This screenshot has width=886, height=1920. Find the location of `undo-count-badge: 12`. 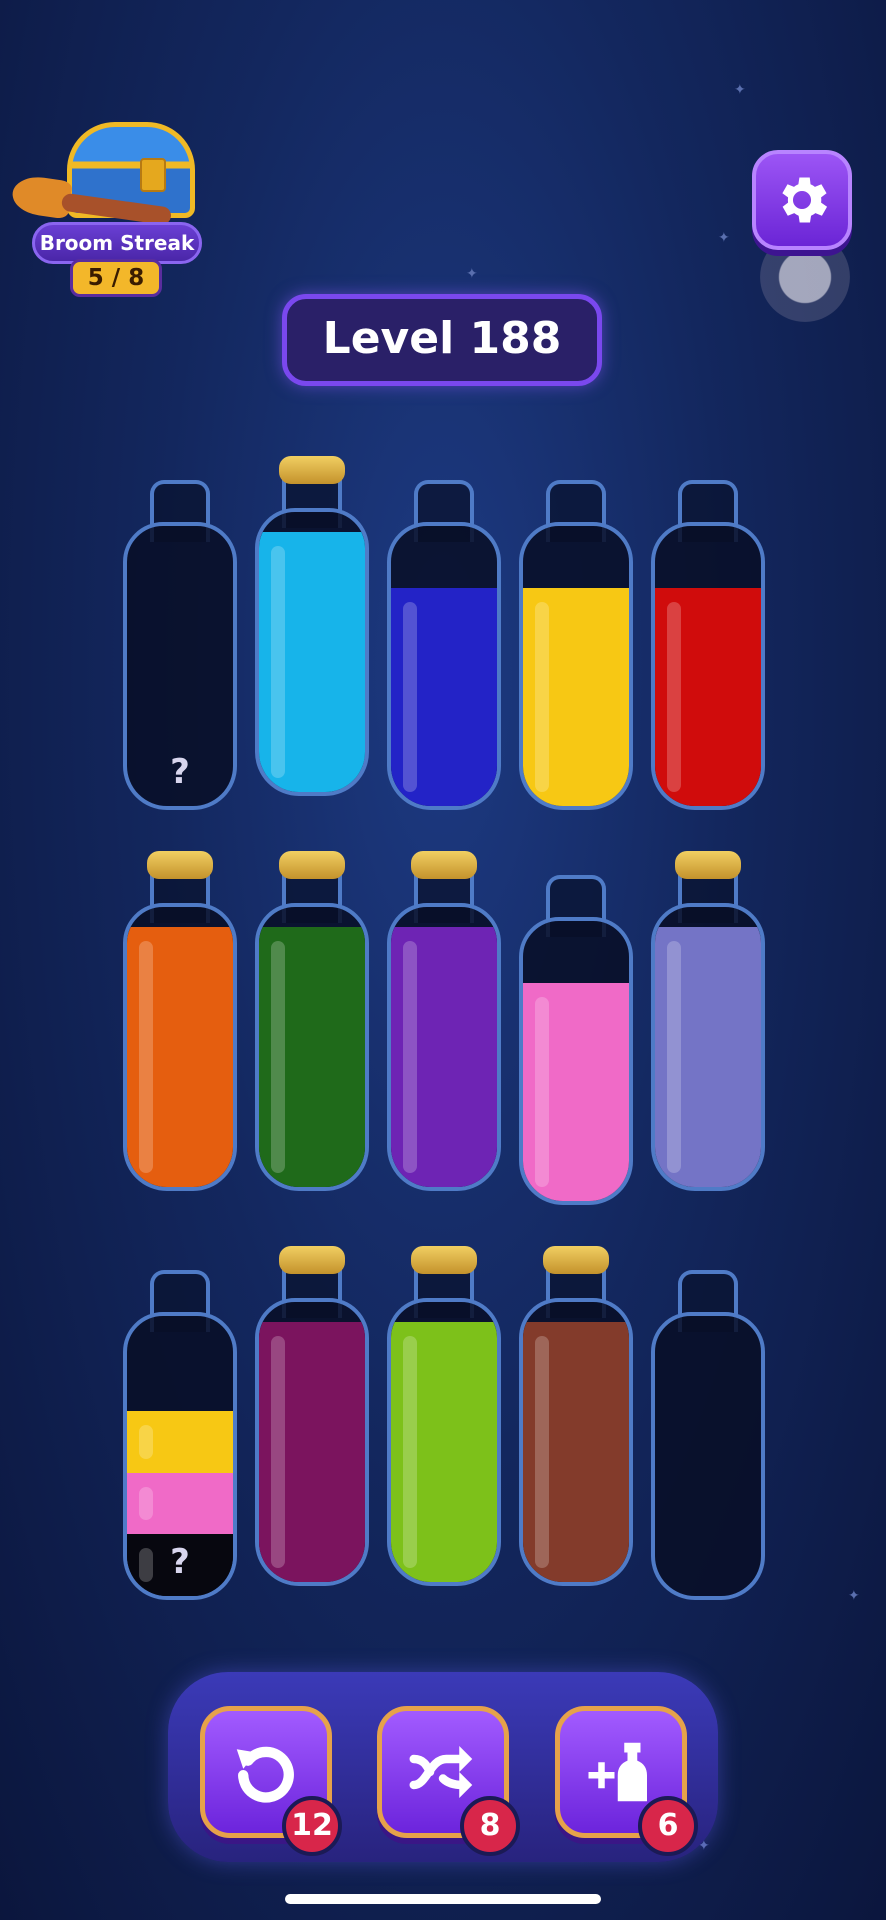

undo-count-badge: 12 is located at coordinates (312, 1826).